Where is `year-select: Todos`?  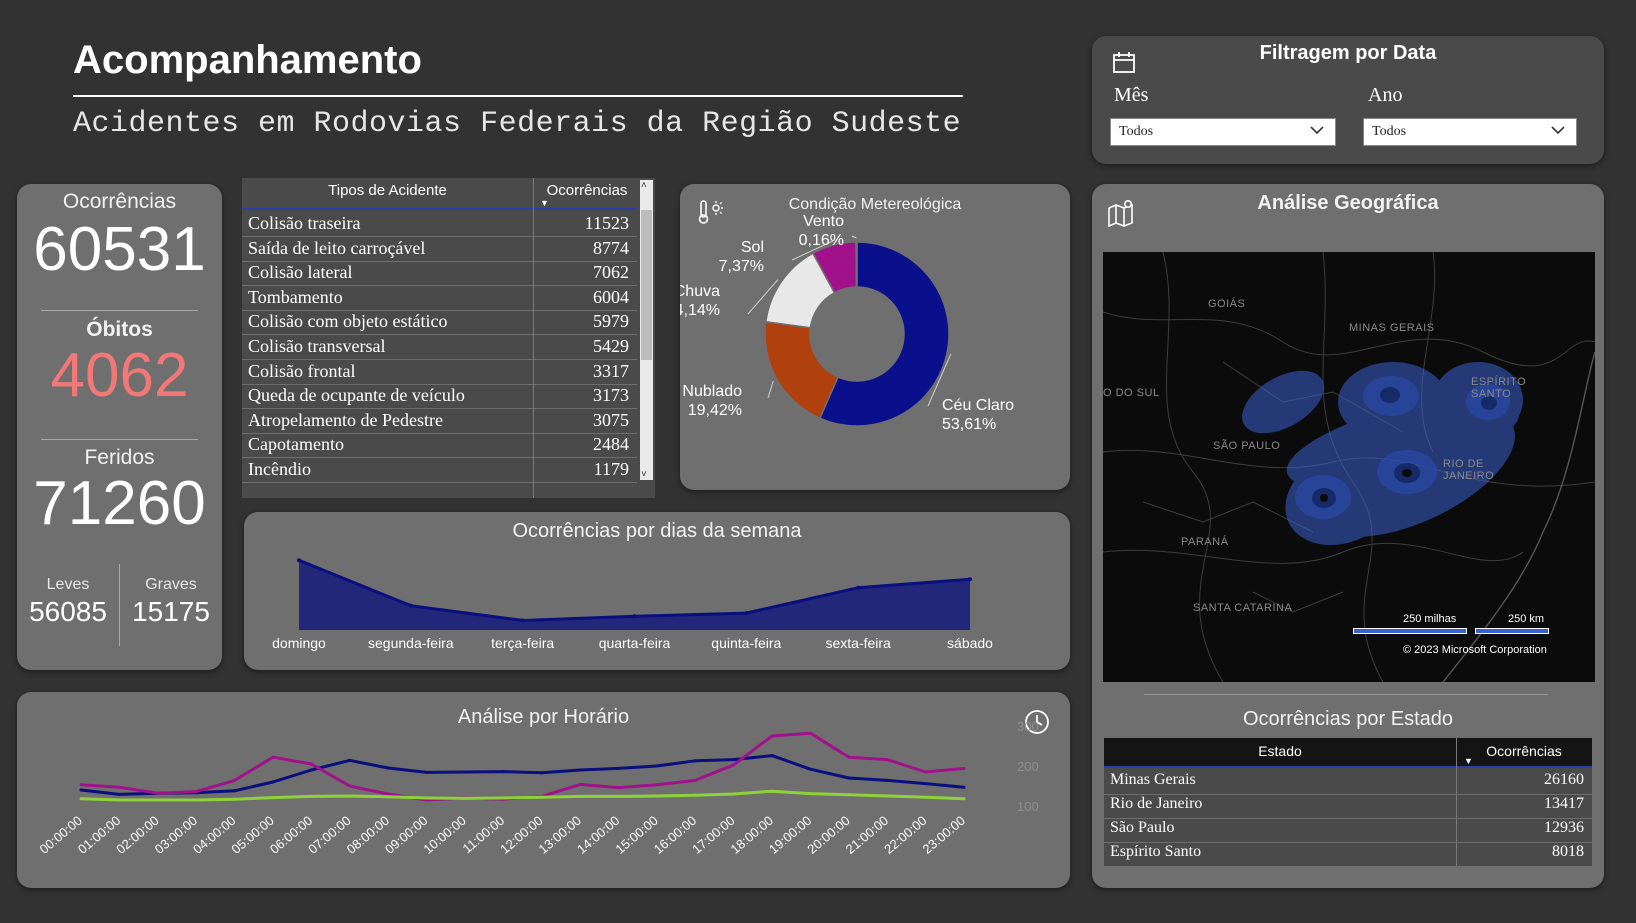
year-select: Todos is located at coordinates (1470, 132).